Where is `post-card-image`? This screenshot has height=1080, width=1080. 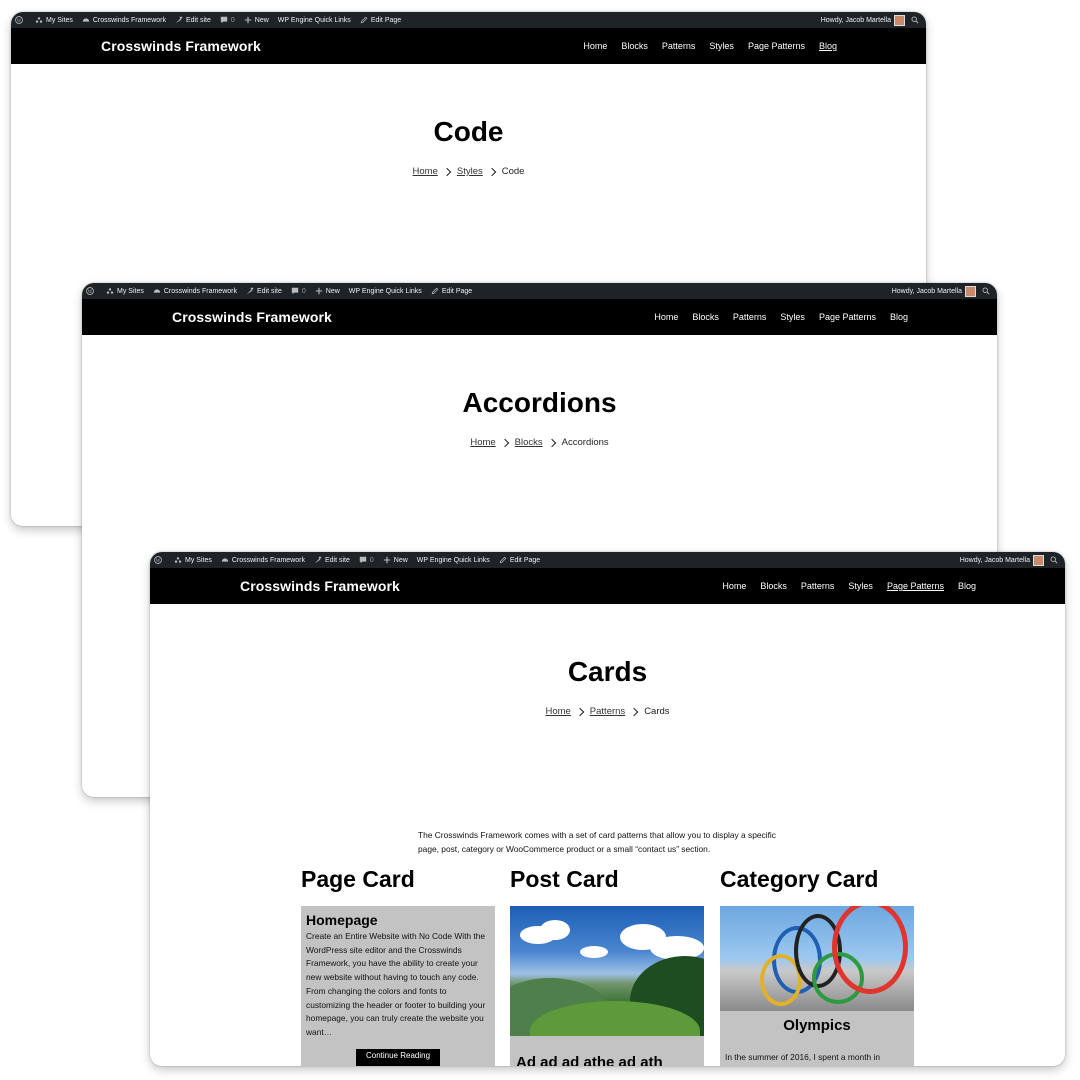
post-card-image is located at coordinates (607, 971).